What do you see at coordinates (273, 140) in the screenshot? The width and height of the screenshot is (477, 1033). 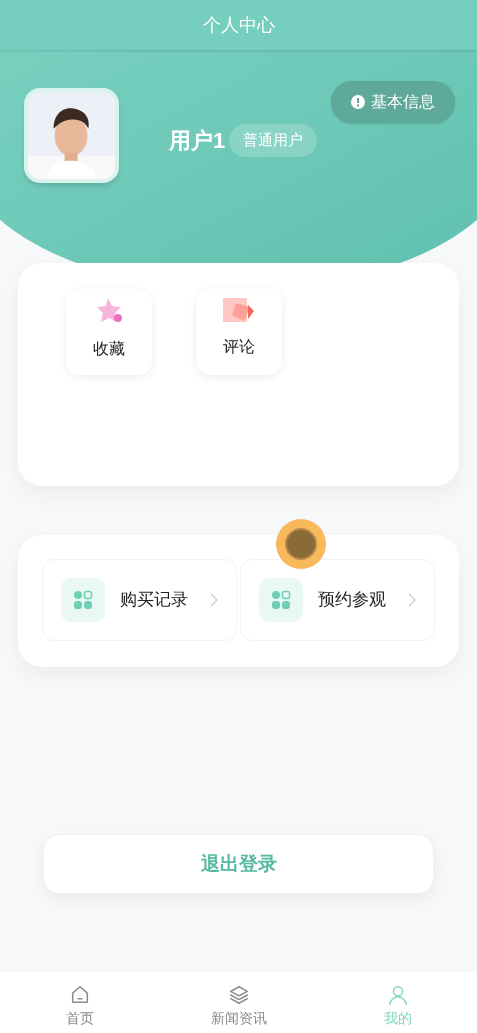 I see `role-badge: 普通用户` at bounding box center [273, 140].